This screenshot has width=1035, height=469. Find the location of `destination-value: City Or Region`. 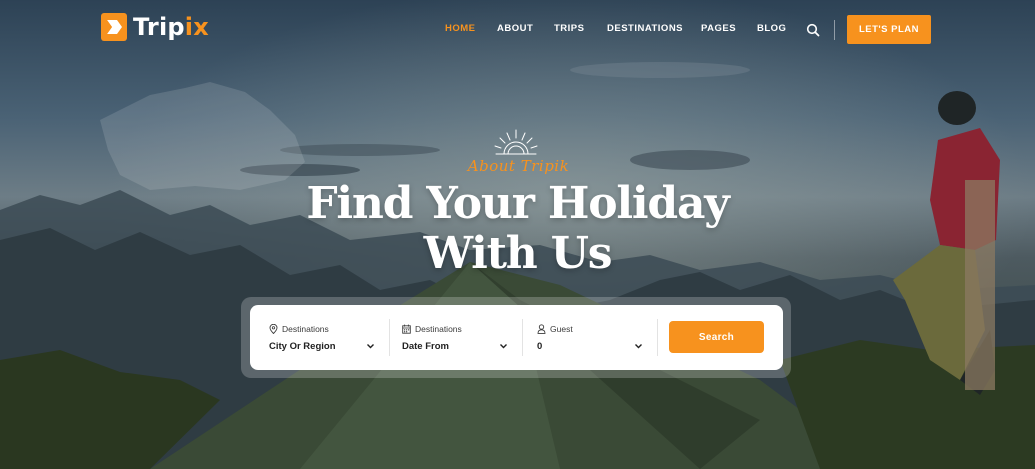

destination-value: City Or Region is located at coordinates (302, 346).